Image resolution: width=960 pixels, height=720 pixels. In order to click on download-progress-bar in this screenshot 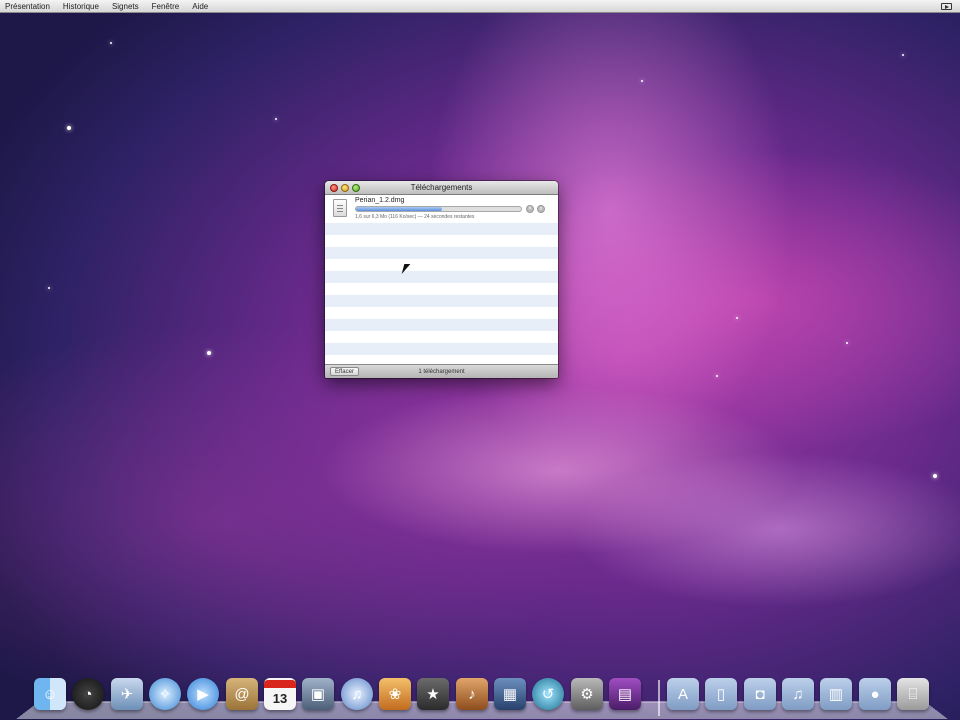, I will do `click(438, 209)`.